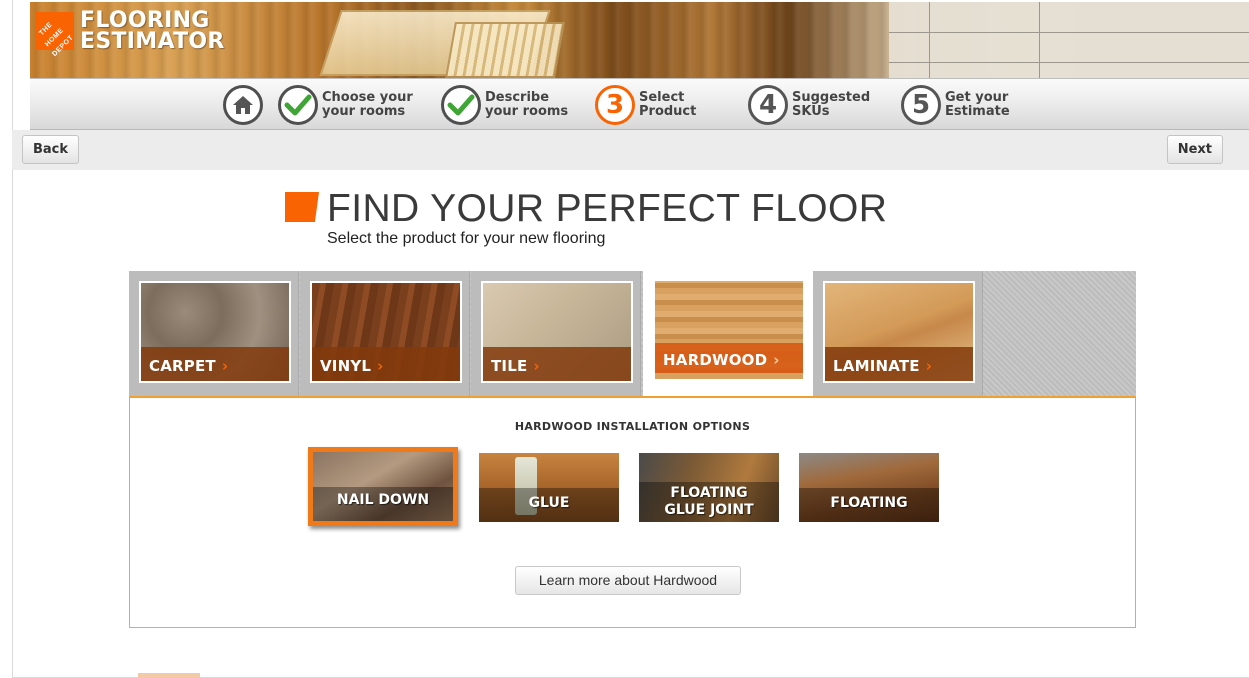  Describe the element at coordinates (509, 366) in the screenshot. I see `tile-label-text: TILE` at that location.